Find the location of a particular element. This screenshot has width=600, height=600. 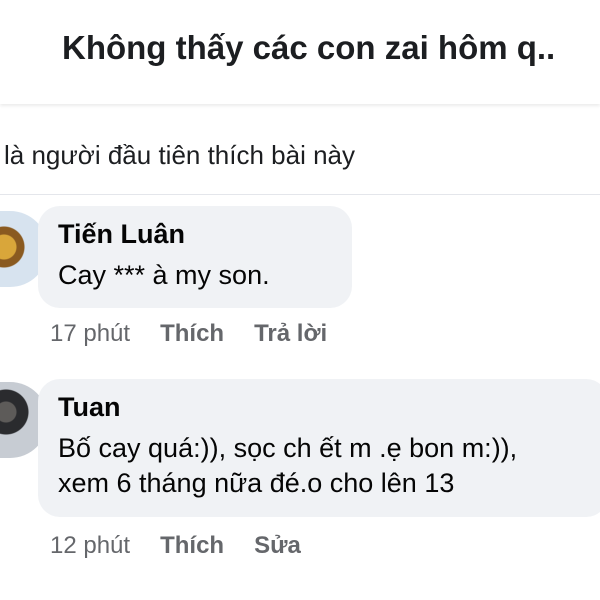

comment-time: 12 phút is located at coordinates (90, 546).